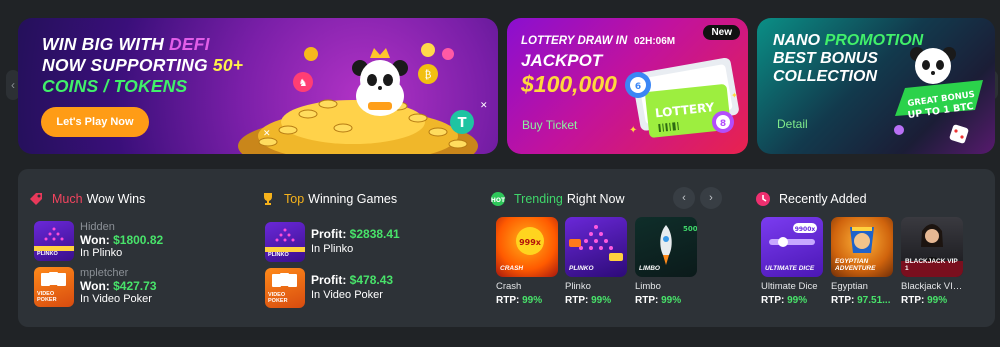  Describe the element at coordinates (138, 240) in the screenshot. I see `win-amount: $1800.82` at that location.